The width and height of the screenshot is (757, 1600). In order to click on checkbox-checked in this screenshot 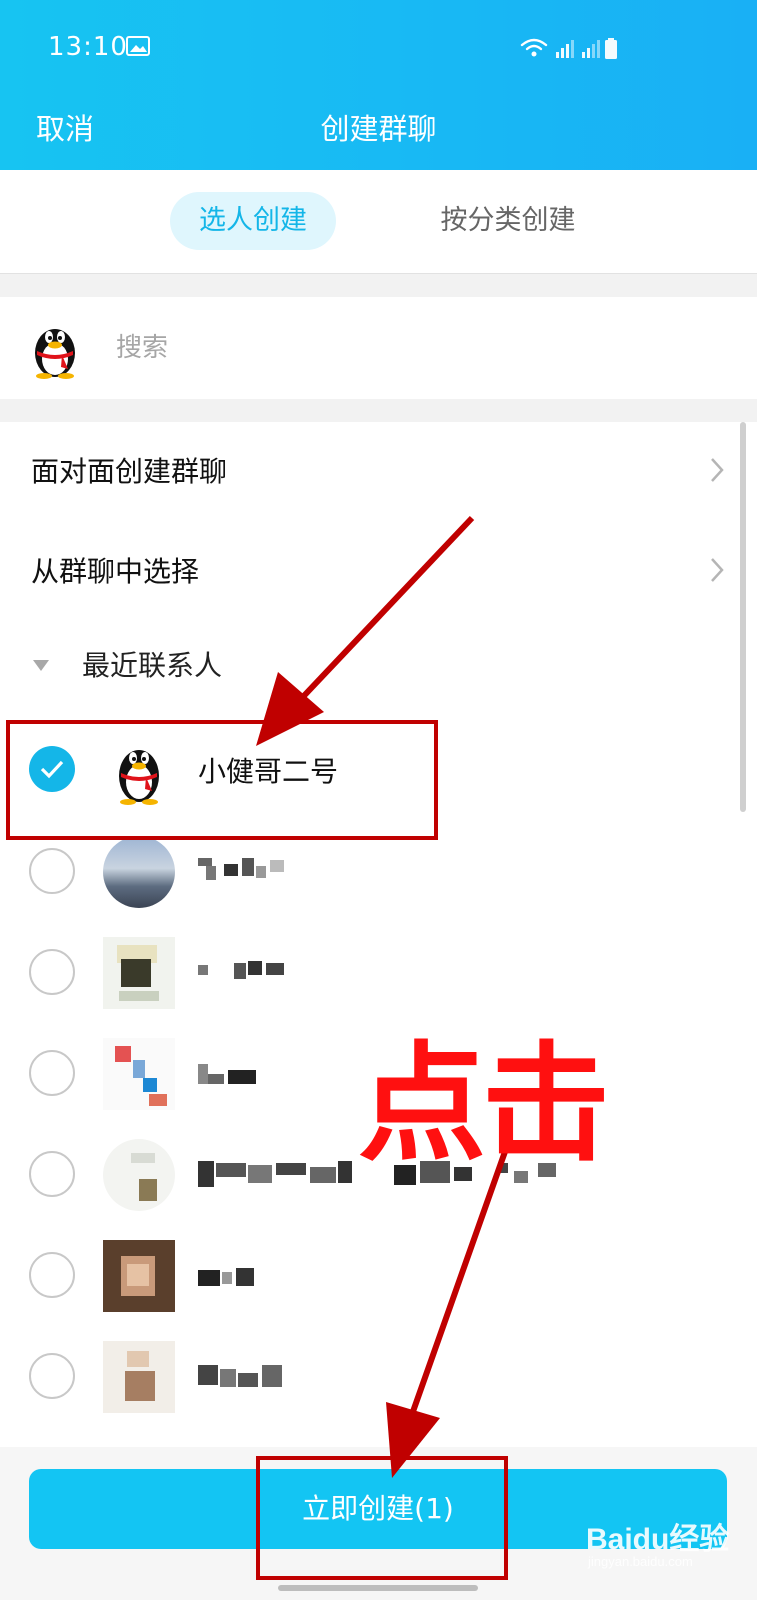, I will do `click(52, 769)`.